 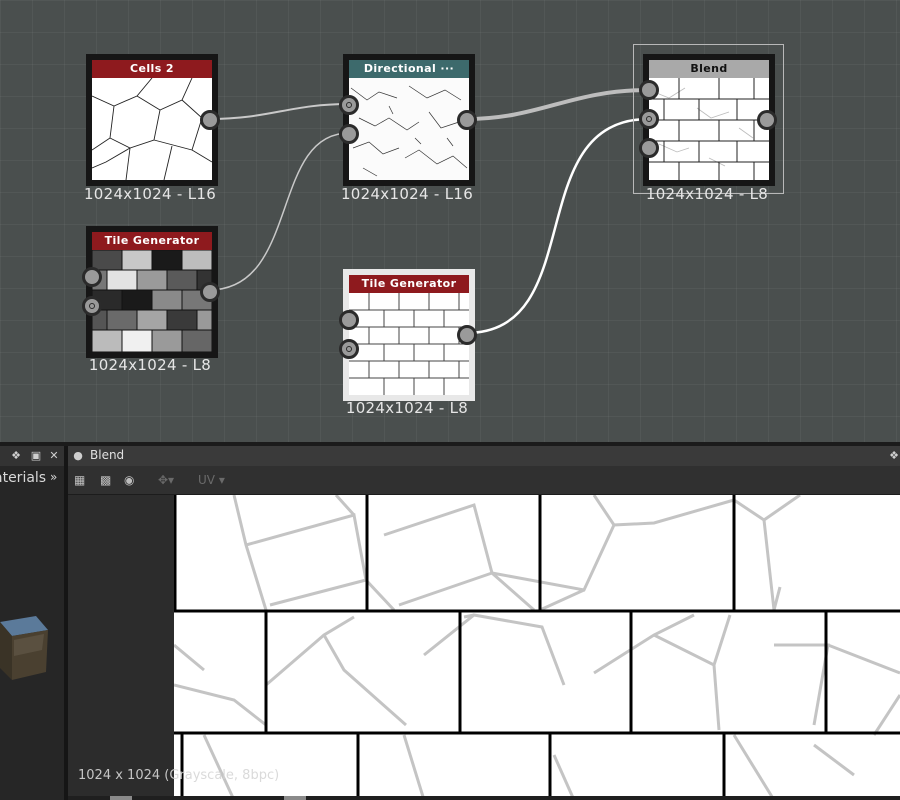 I want to click on uv-label: UV, so click(x=206, y=480).